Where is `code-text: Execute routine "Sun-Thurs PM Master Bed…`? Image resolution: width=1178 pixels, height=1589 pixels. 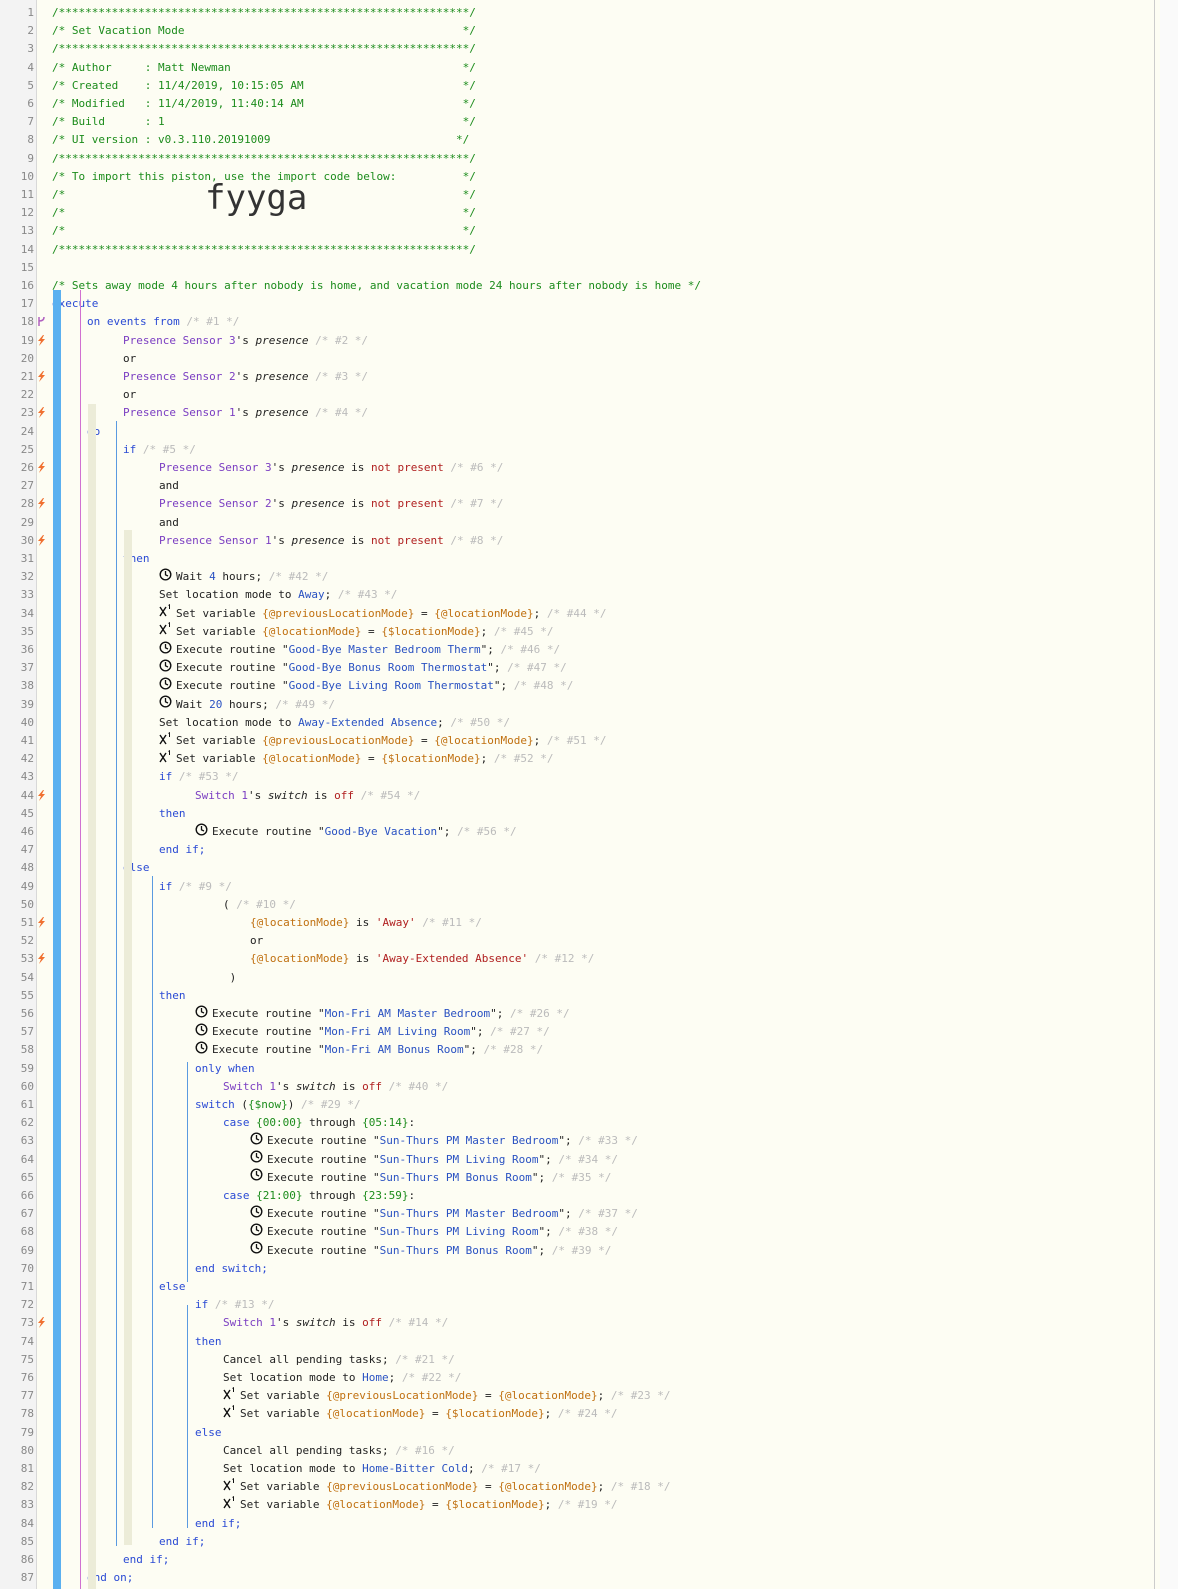 code-text: Execute routine "Sun-Thurs PM Master Bed… is located at coordinates (444, 1140).